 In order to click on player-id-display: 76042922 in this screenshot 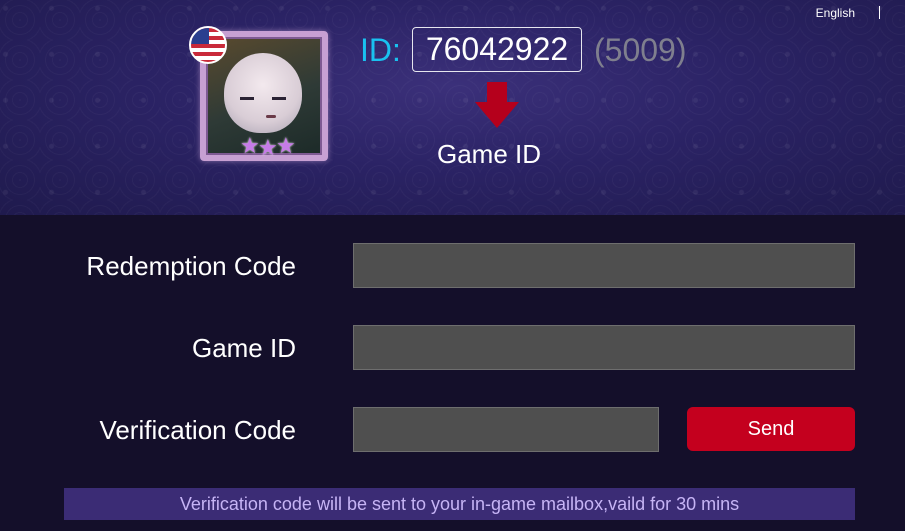, I will do `click(497, 49)`.